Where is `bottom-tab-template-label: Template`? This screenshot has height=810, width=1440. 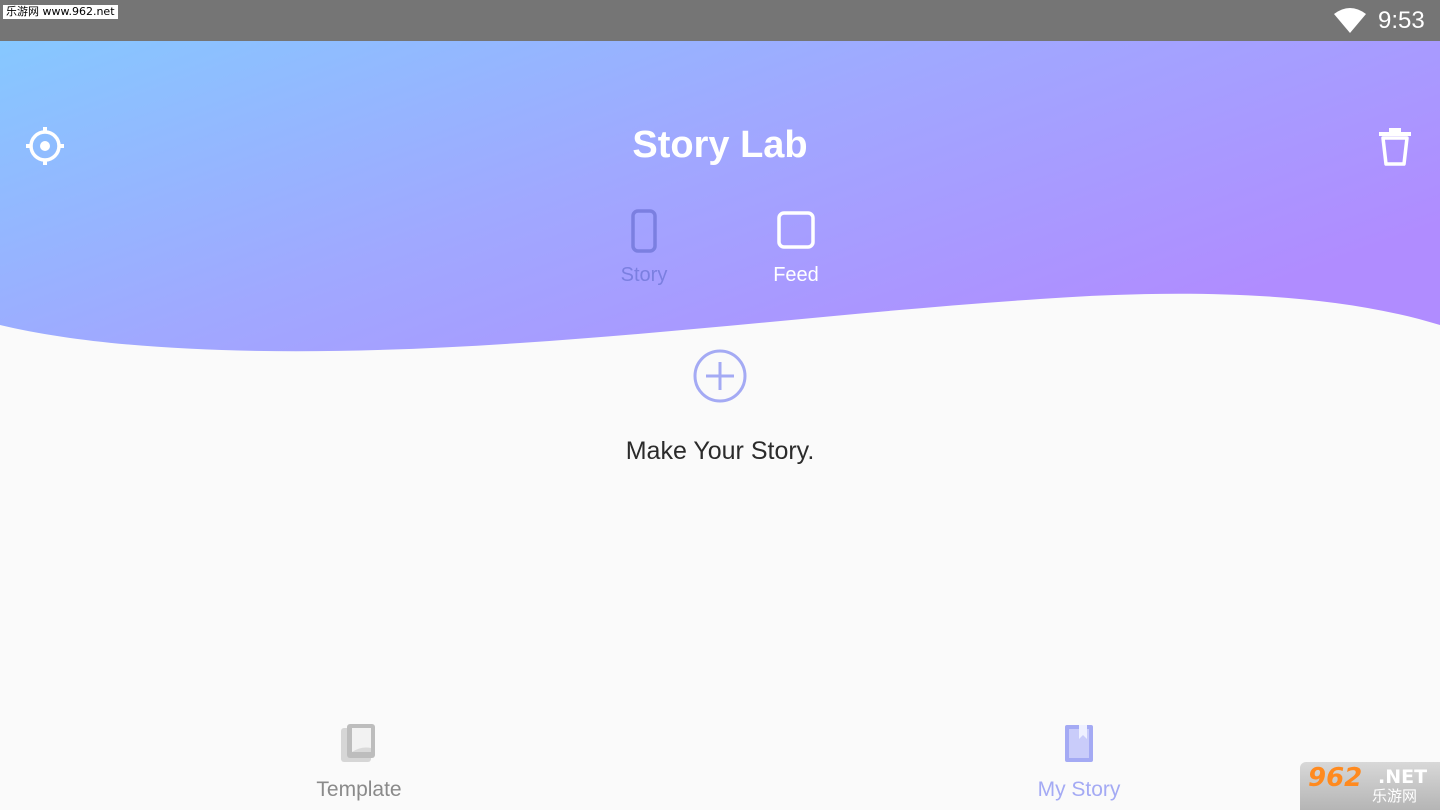
bottom-tab-template-label: Template is located at coordinates (359, 789).